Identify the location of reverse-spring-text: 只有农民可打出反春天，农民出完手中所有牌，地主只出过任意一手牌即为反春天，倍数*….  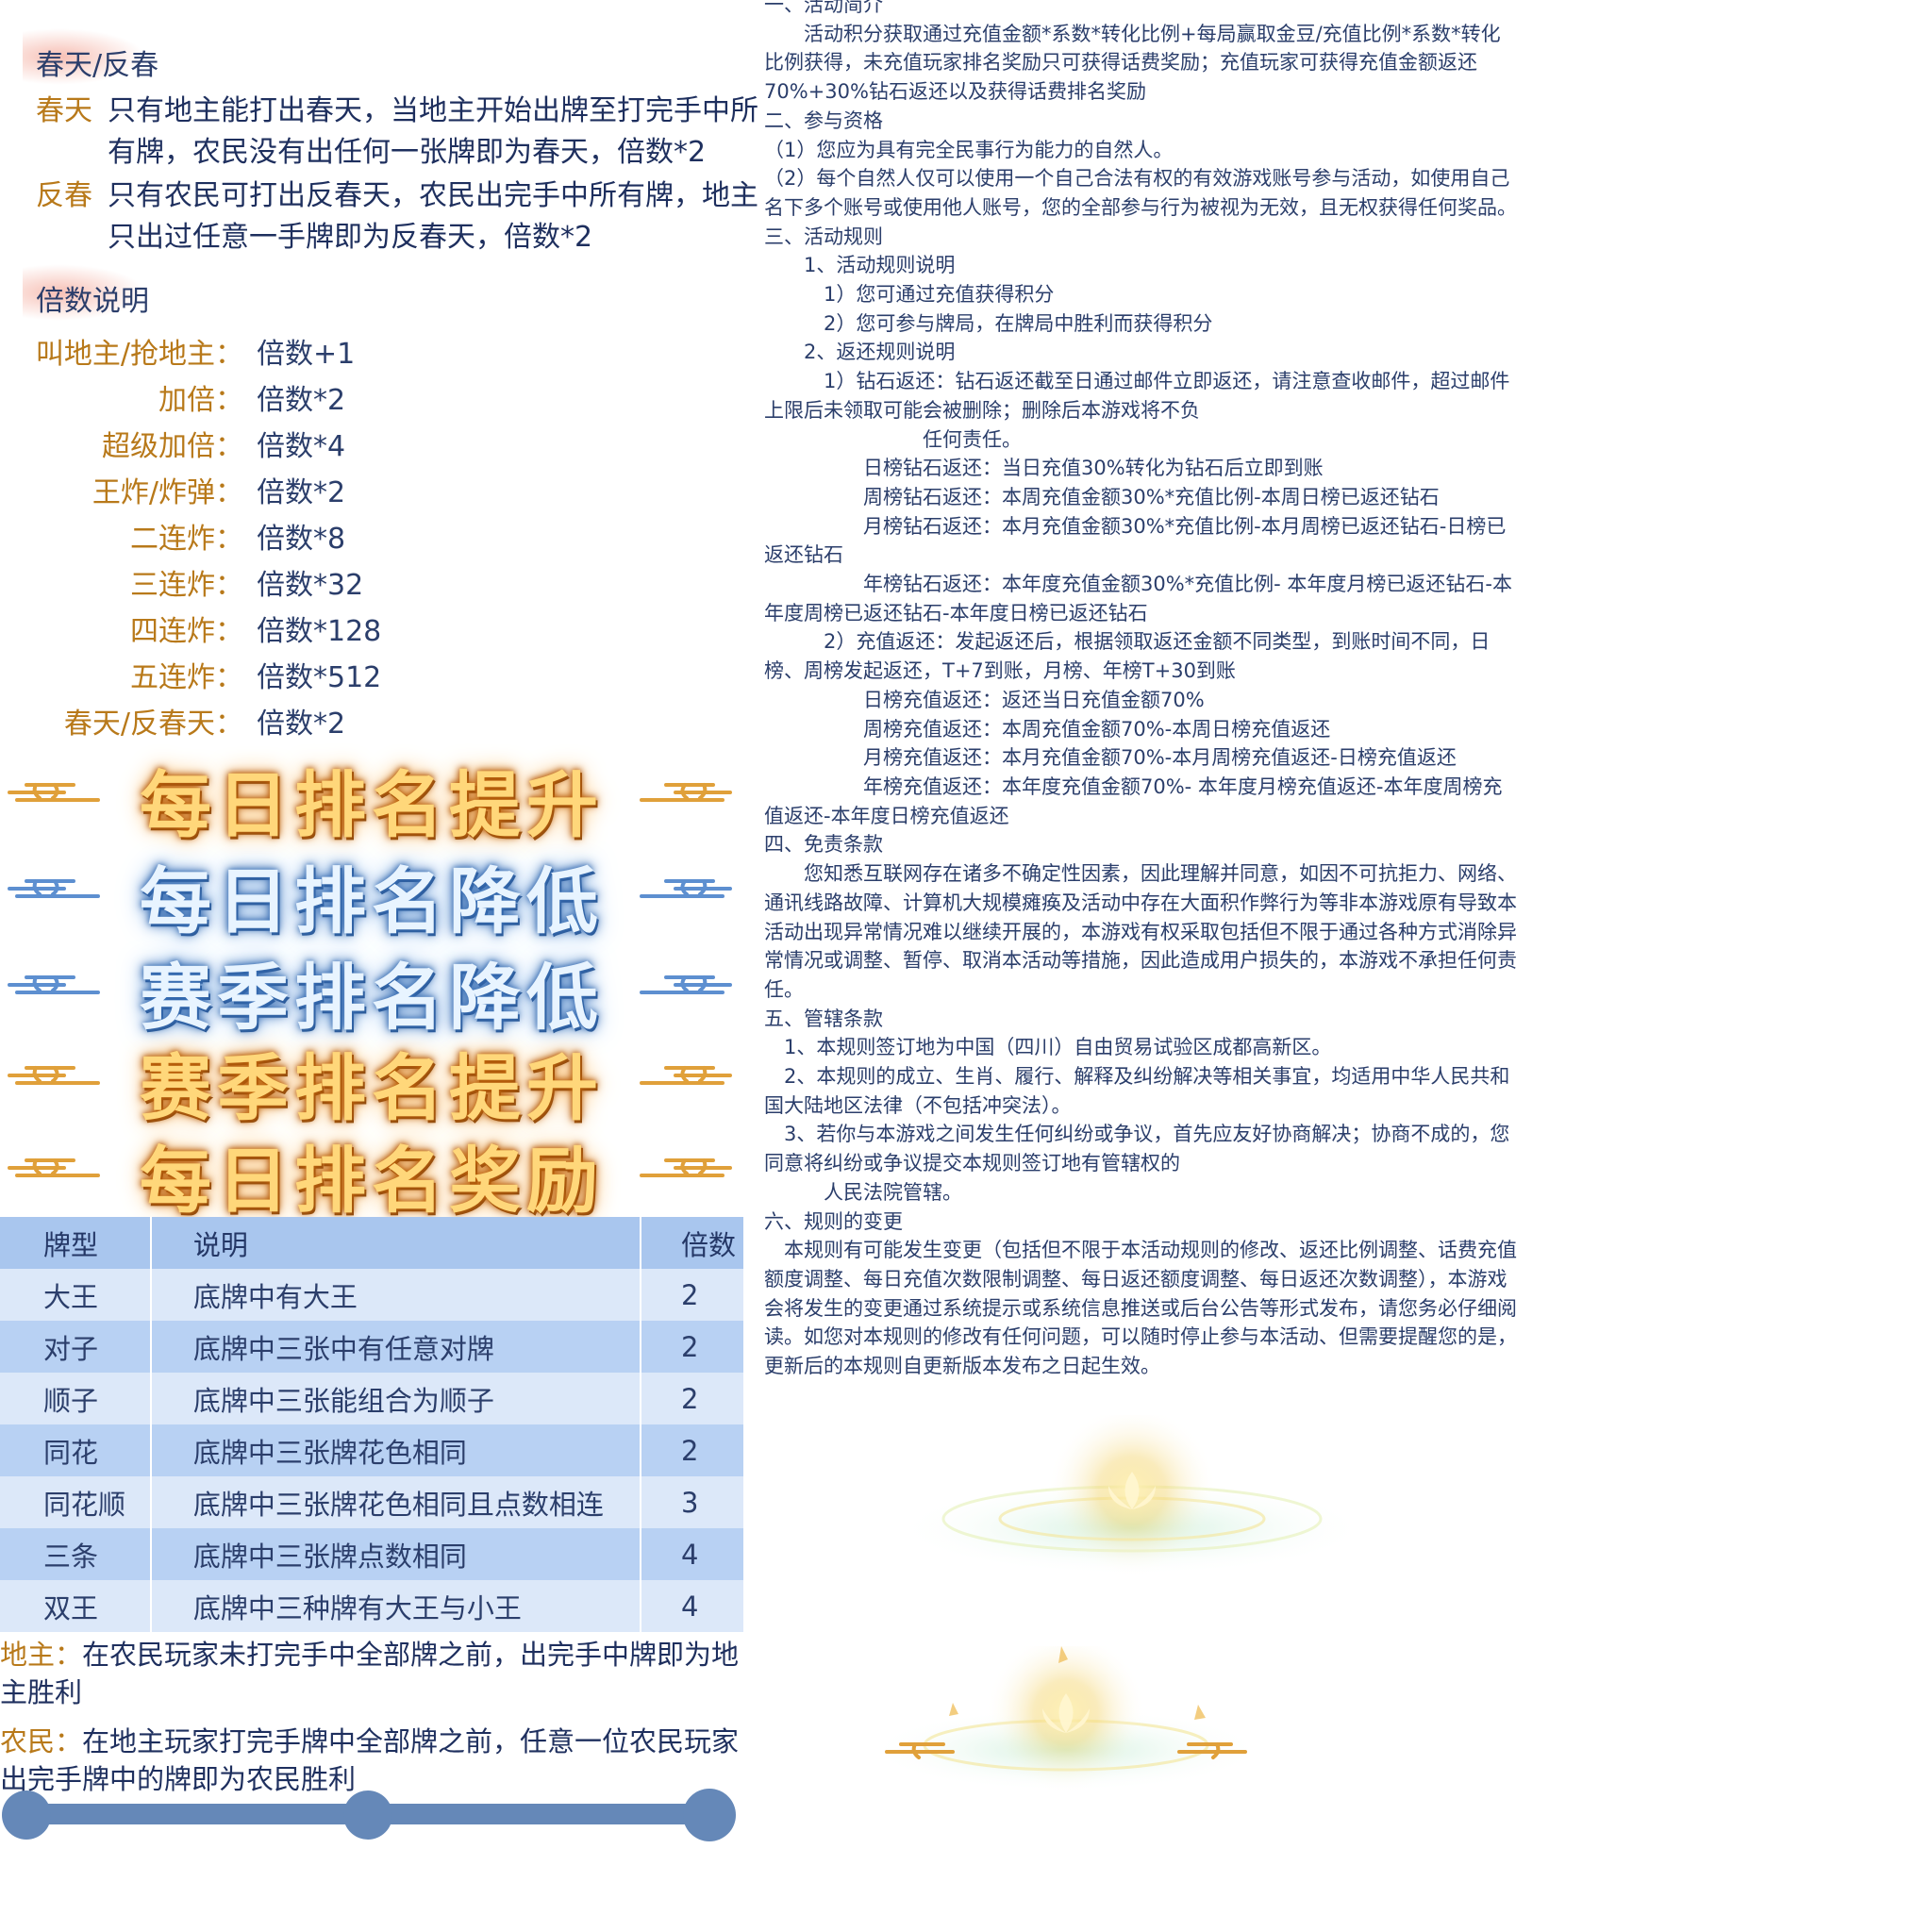
(433, 217).